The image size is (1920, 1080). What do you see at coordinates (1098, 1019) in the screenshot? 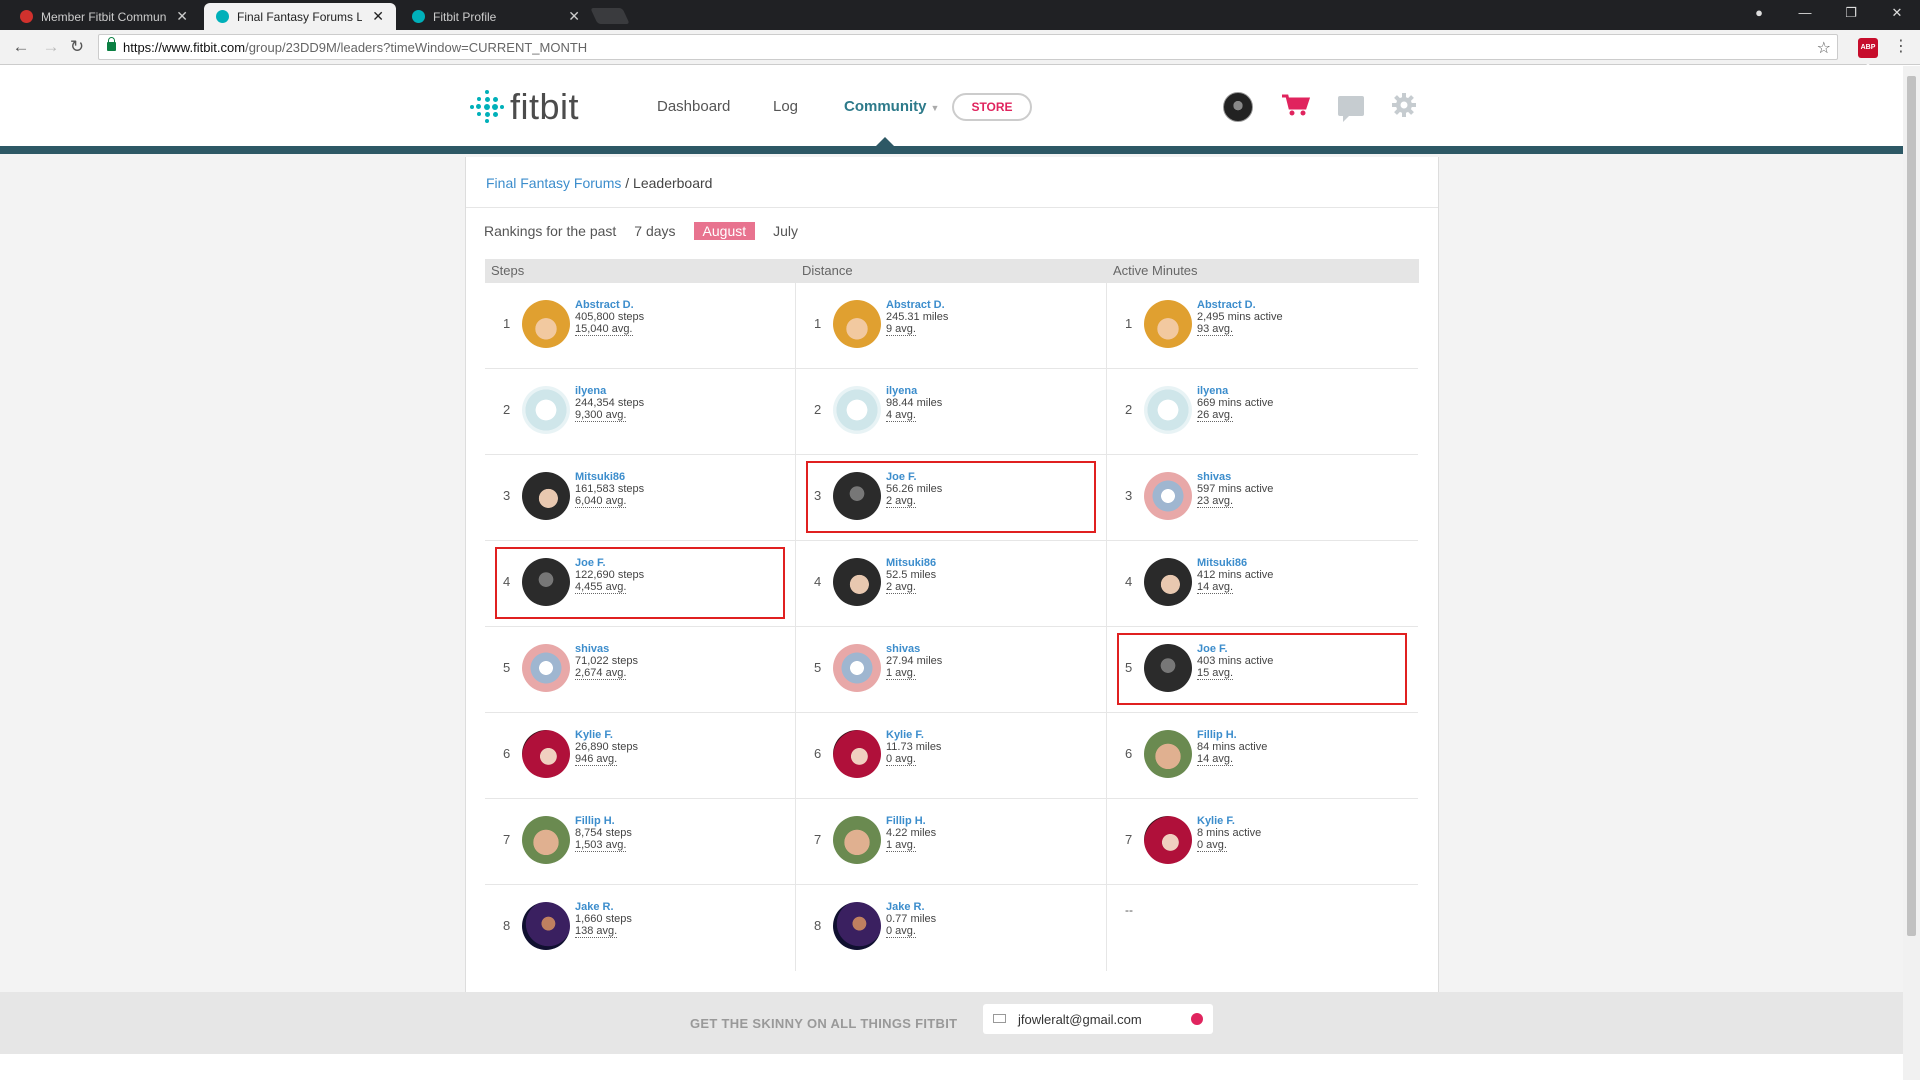
I see `email-field: jfowleralt@gmail.com` at bounding box center [1098, 1019].